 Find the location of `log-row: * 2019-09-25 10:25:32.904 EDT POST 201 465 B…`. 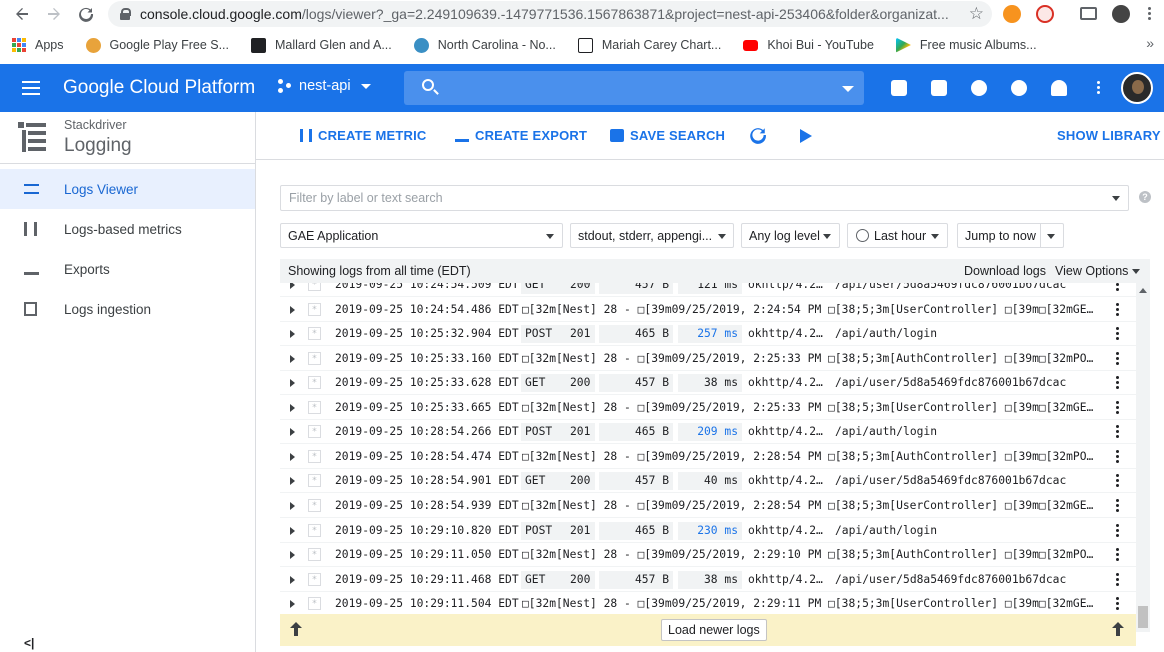

log-row: * 2019-09-25 10:25:32.904 EDT POST 201 465 B… is located at coordinates (708, 334).